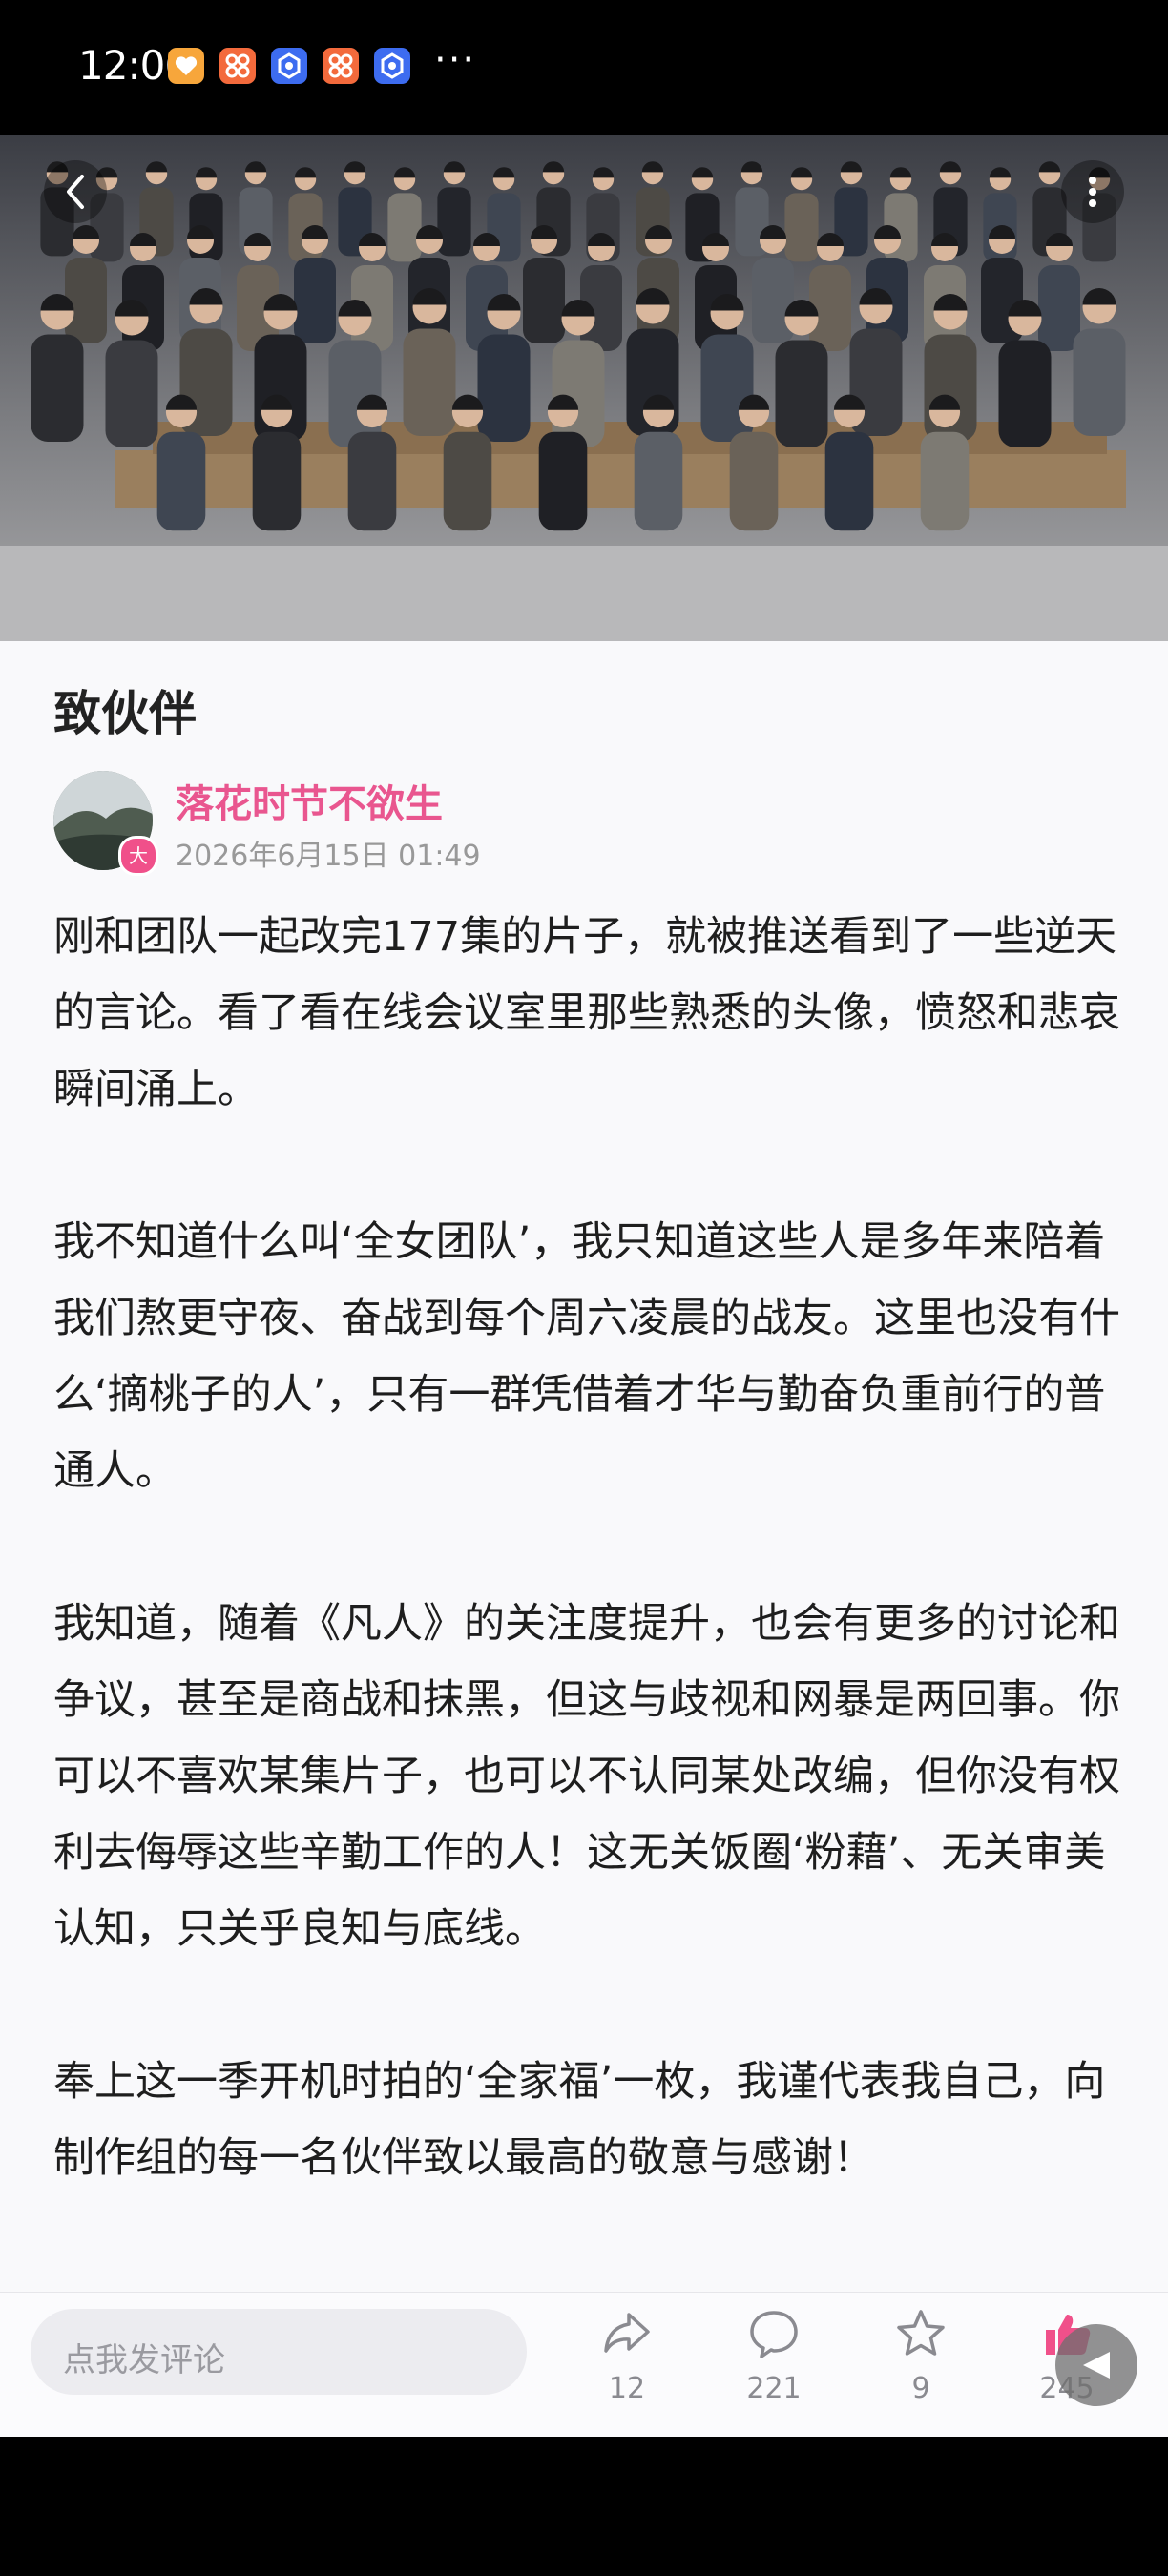 The height and width of the screenshot is (2576, 1168). What do you see at coordinates (309, 800) in the screenshot?
I see `author-name: 落花时节不欲生` at bounding box center [309, 800].